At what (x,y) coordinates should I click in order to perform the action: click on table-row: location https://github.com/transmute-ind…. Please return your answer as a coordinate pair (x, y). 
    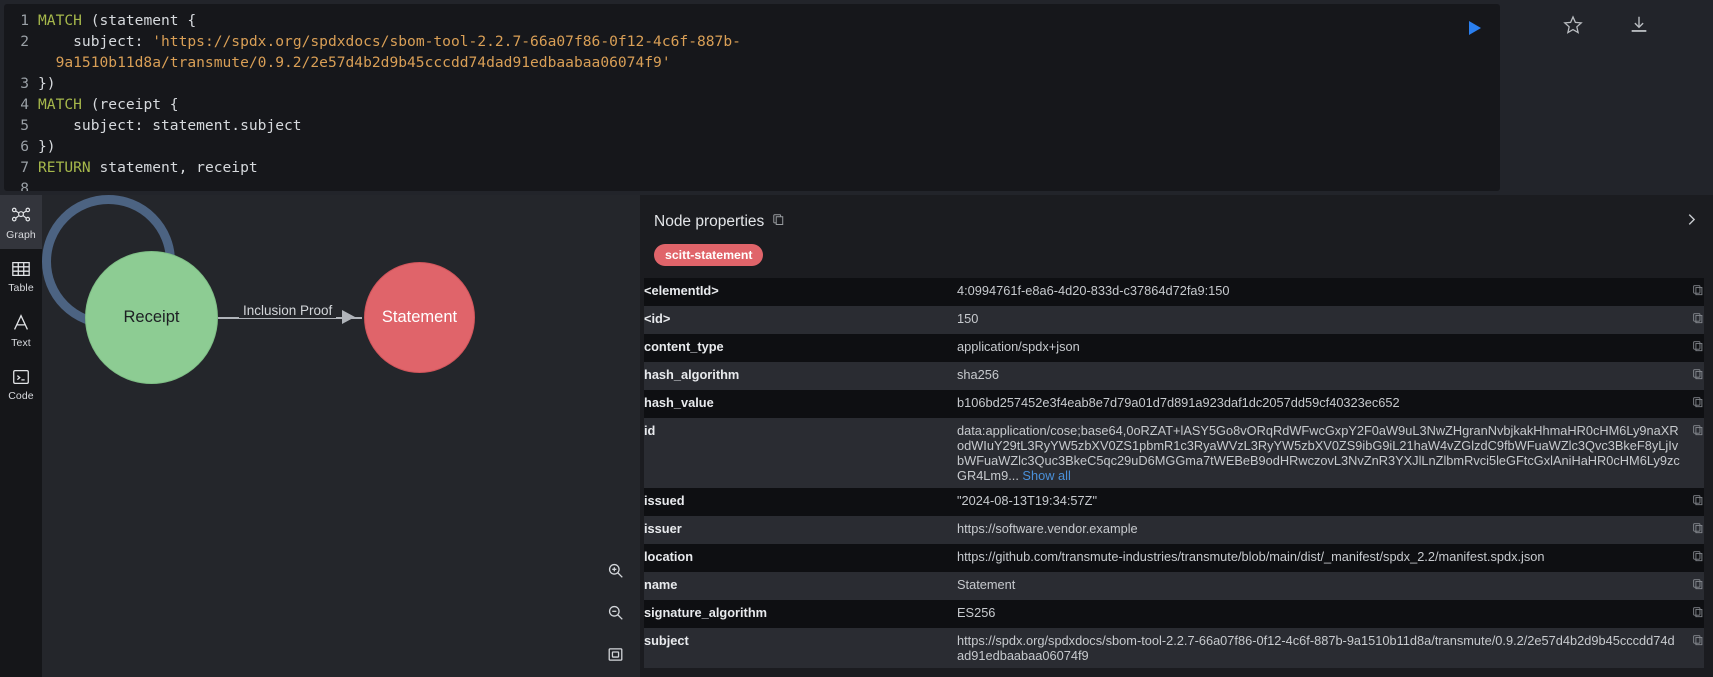
    Looking at the image, I should click on (1174, 558).